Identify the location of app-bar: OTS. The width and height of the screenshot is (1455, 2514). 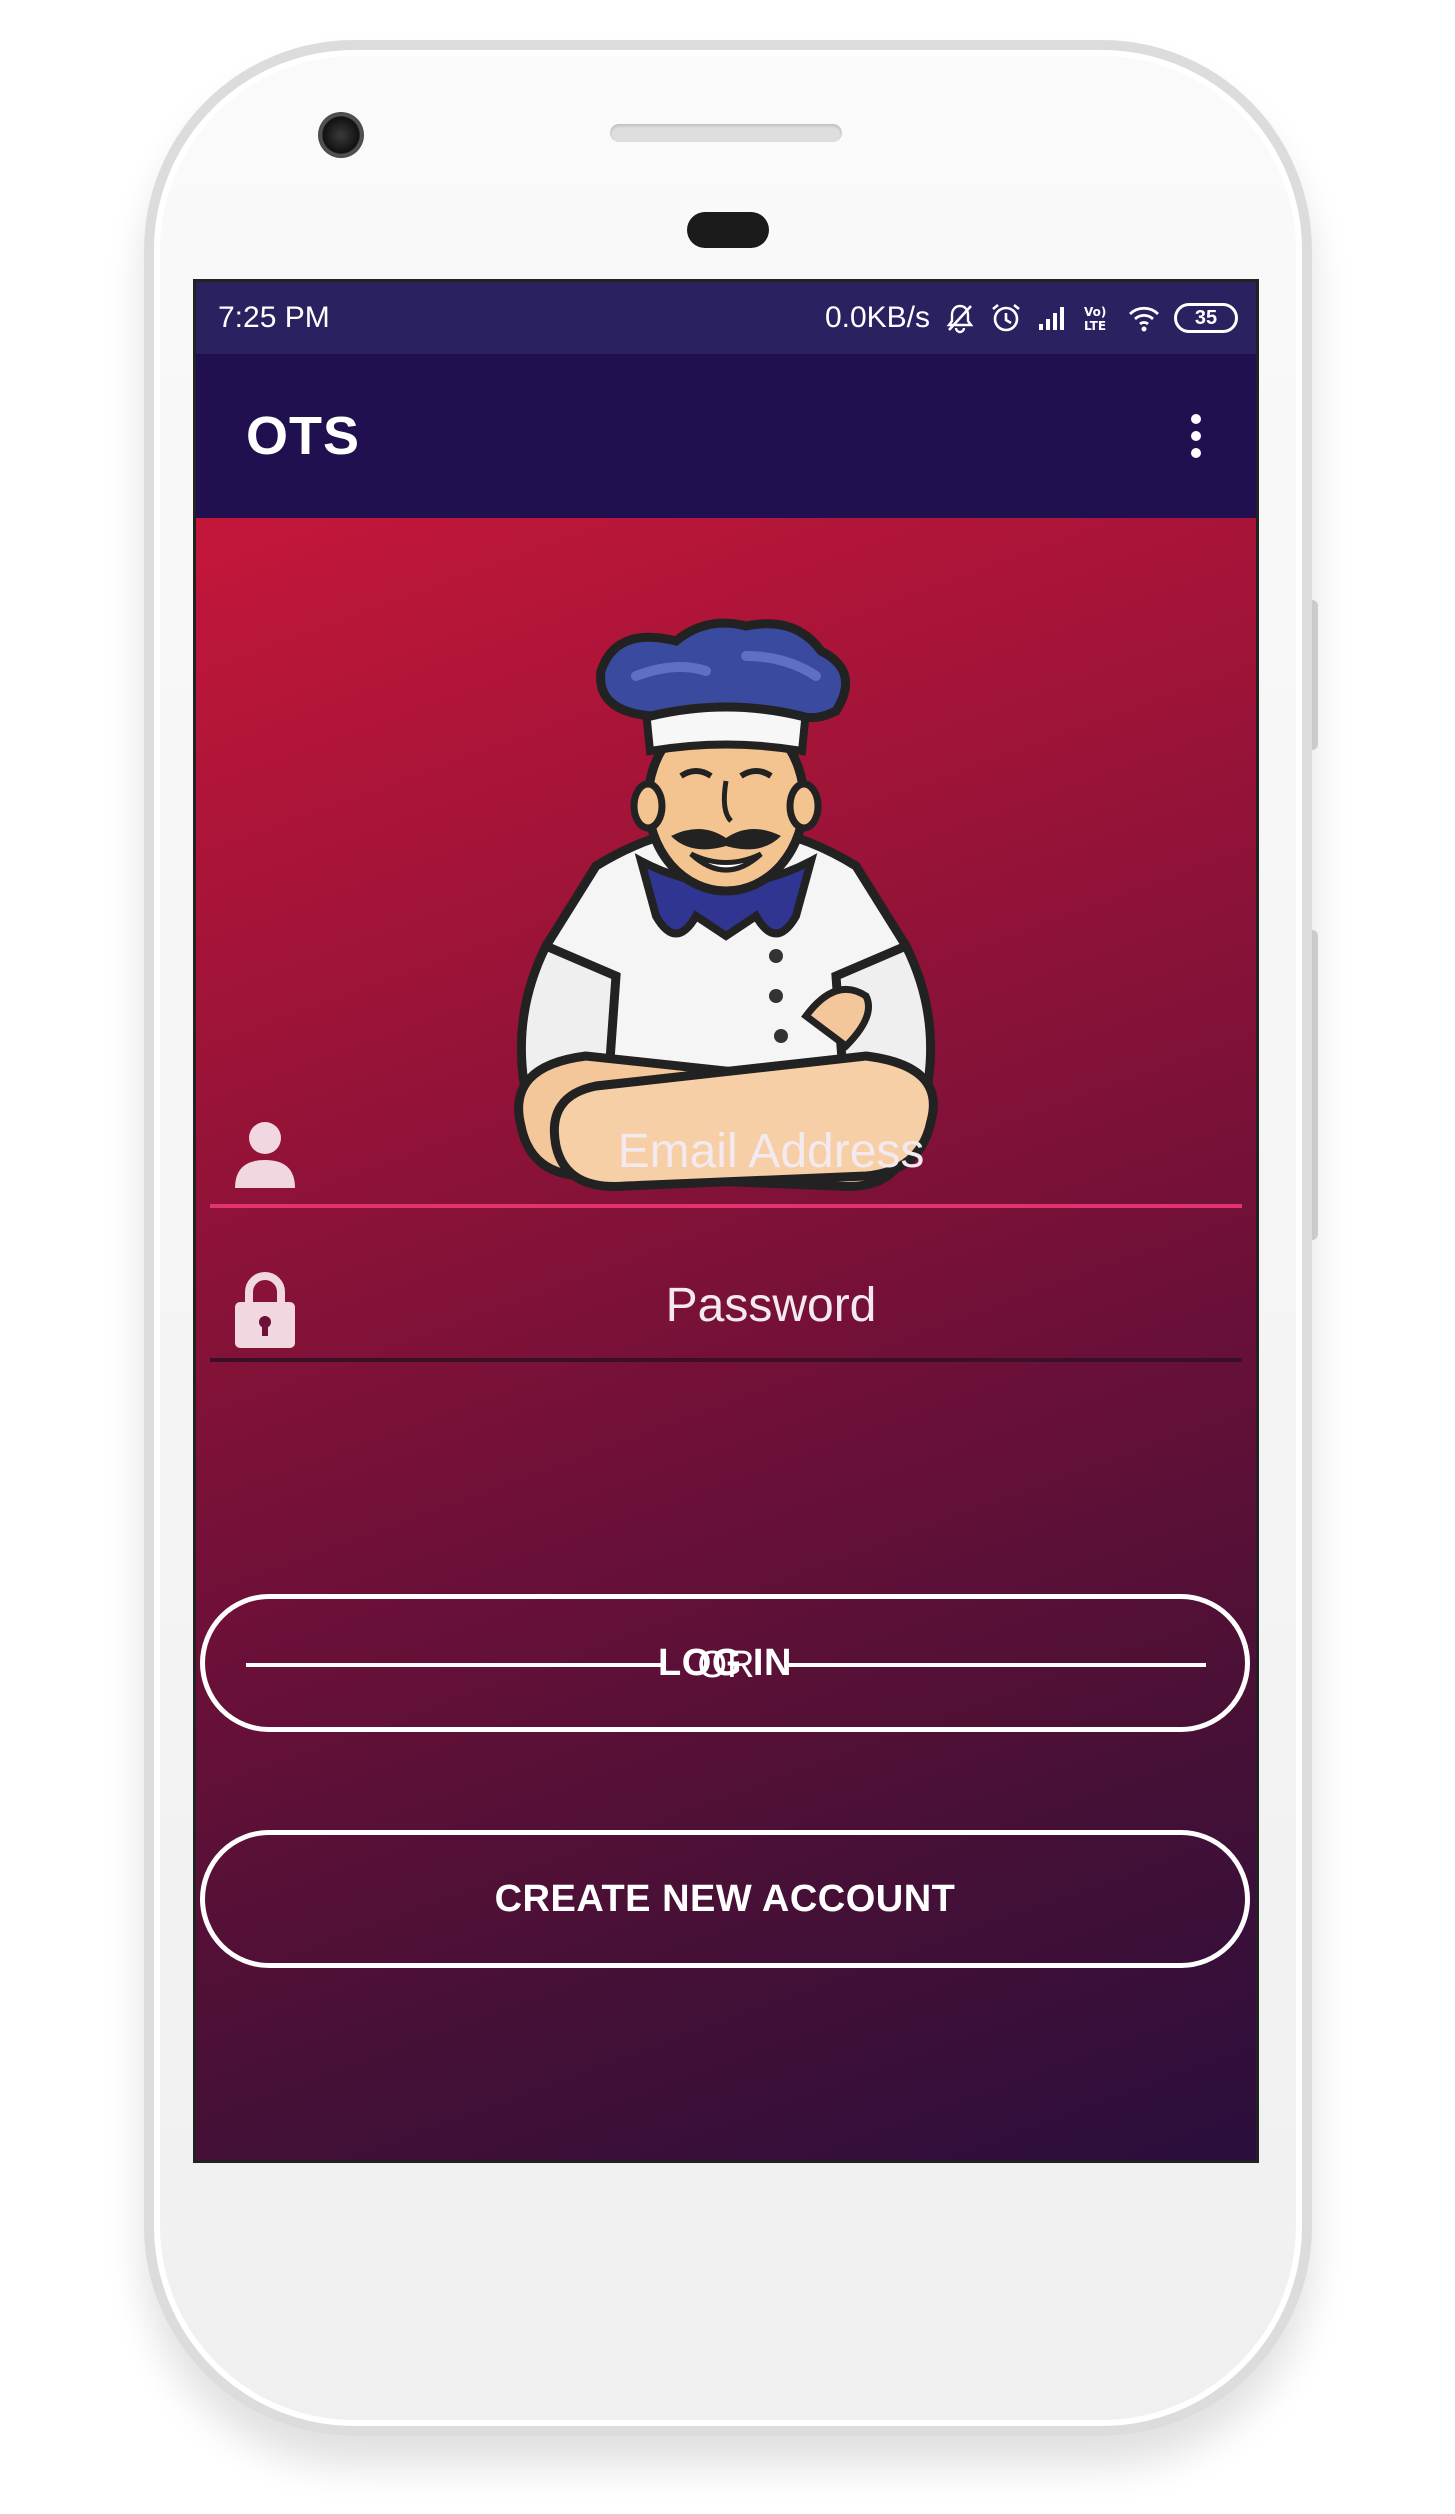
(726, 436).